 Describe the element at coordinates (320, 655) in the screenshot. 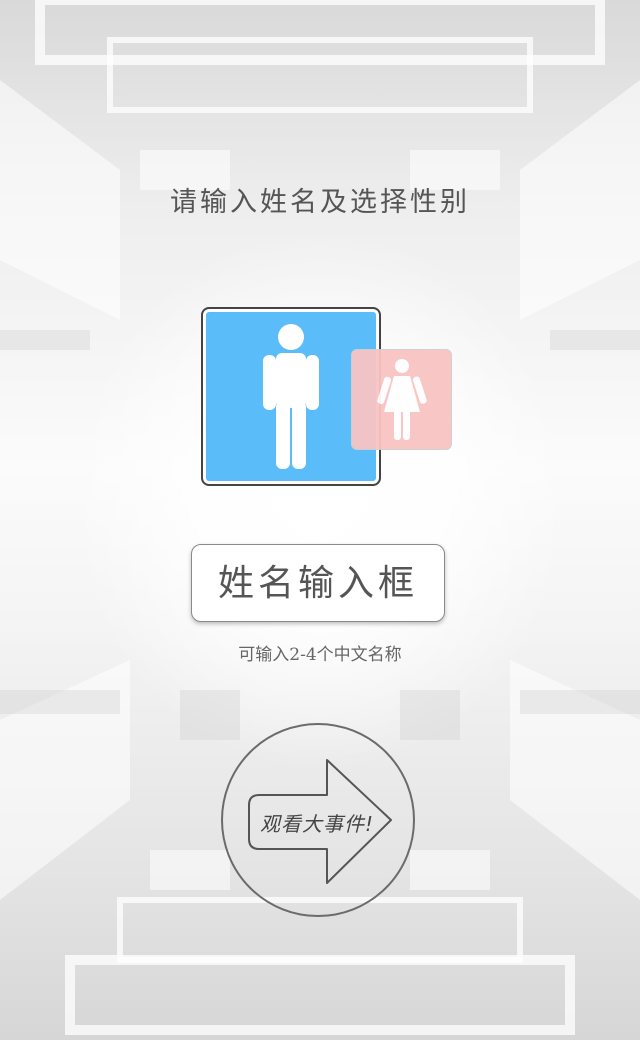

I see `name-hint: 可输入2-4个中文名称` at that location.